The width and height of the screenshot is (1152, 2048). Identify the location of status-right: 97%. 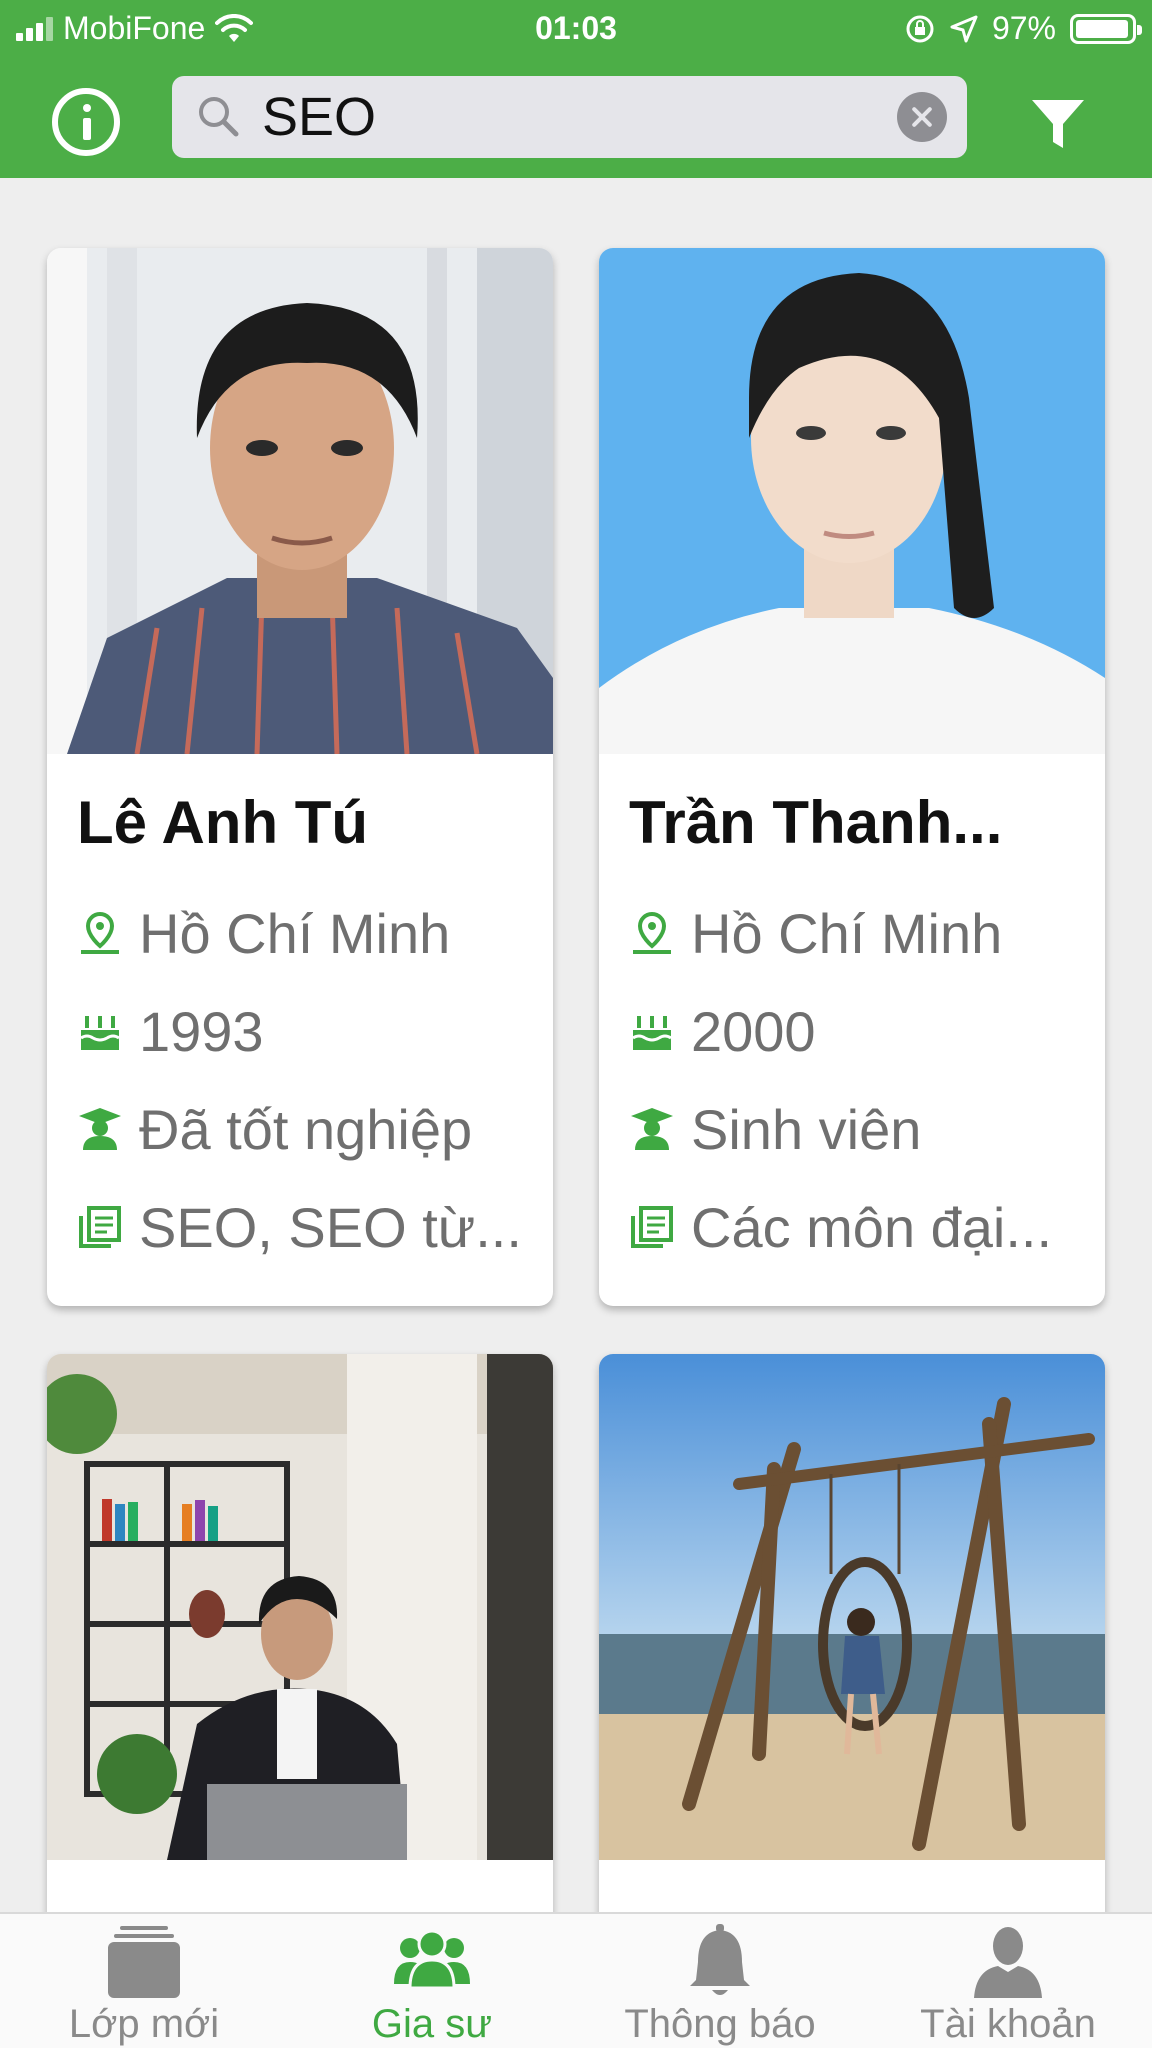
(1023, 28).